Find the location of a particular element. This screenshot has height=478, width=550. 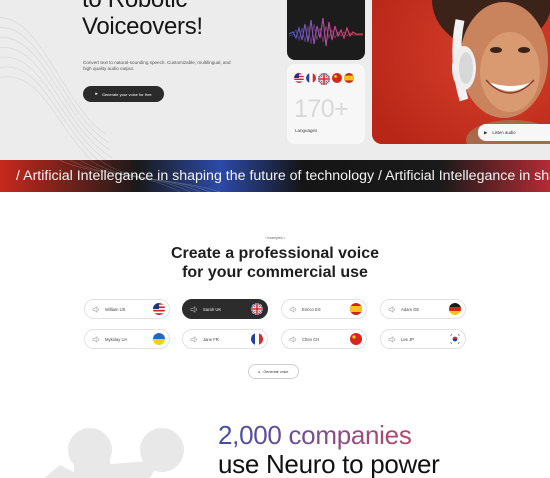

companies-heading-line-1: 2,000 companies is located at coordinates (329, 435).